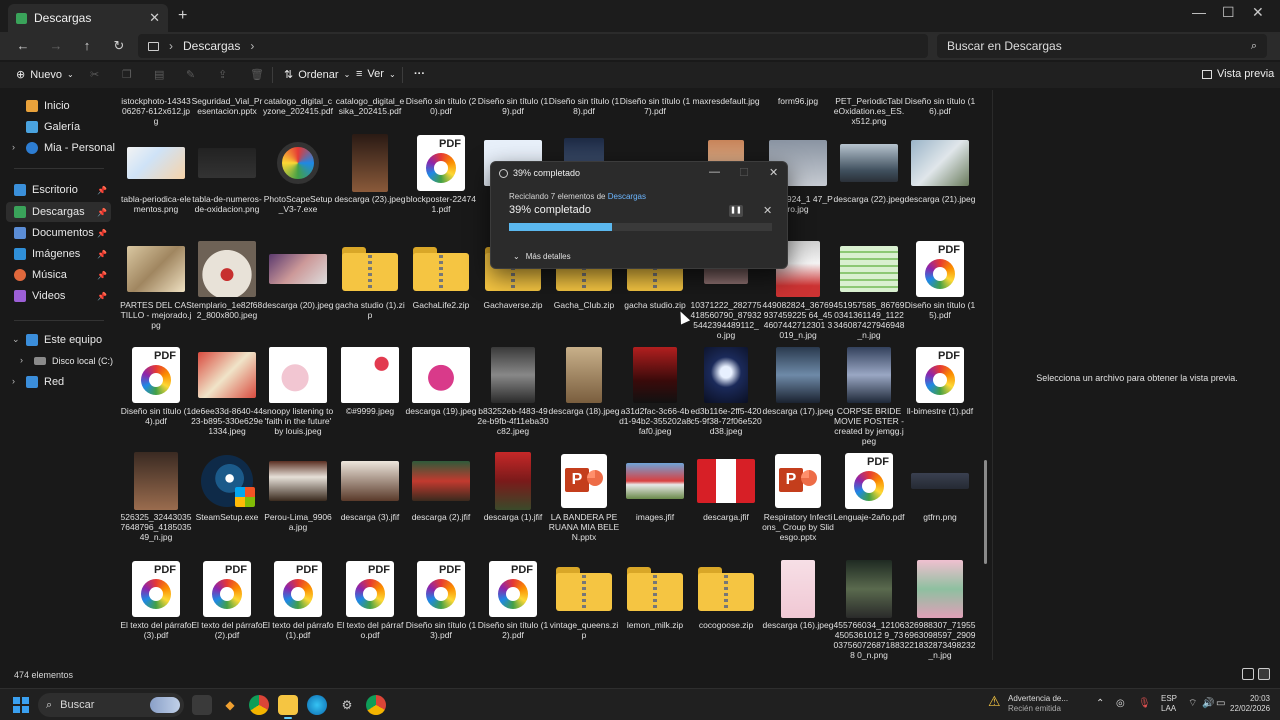  I want to click on file-item: cocogoose.zip, so click(726, 610).